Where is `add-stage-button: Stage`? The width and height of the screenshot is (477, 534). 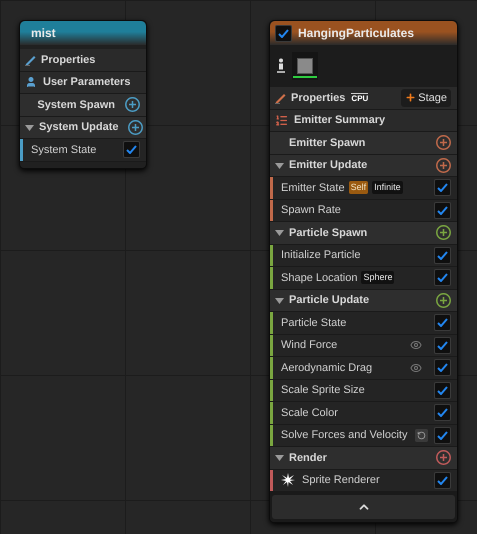
add-stage-button: Stage is located at coordinates (426, 97).